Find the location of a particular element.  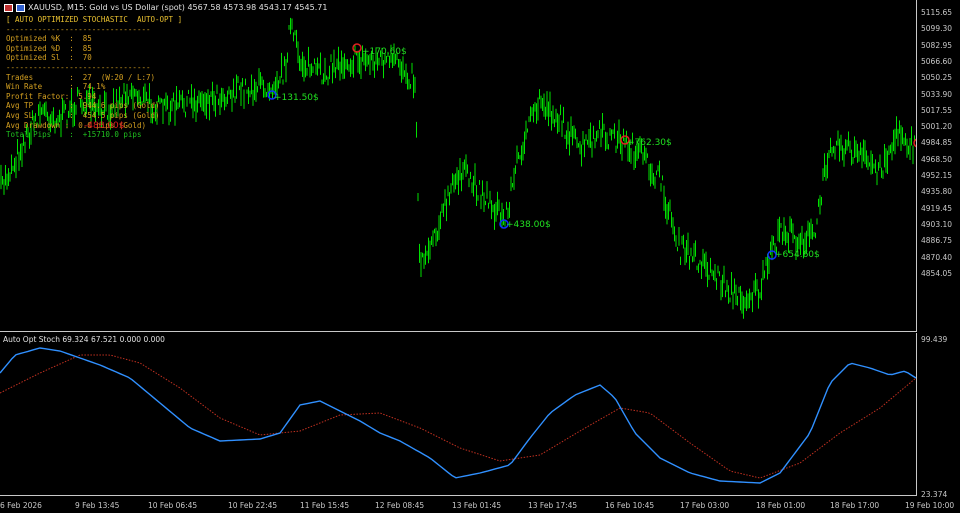

stat-profit-factor: Profit Factor: 5.94 is located at coordinates (51, 96).